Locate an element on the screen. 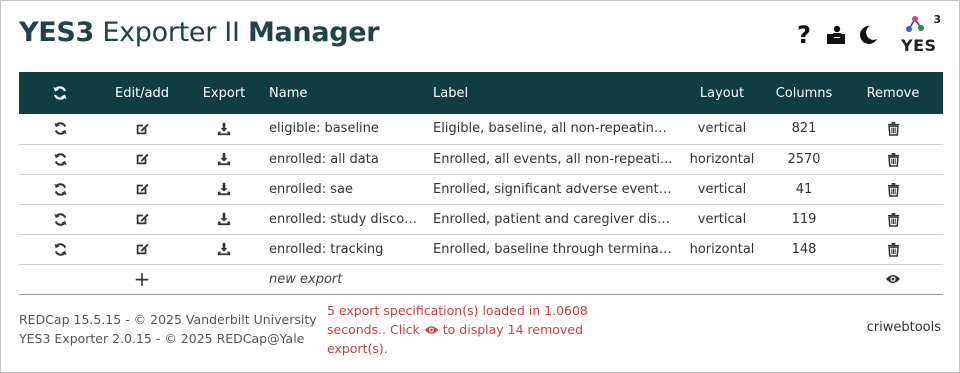 Image resolution: width=960 pixels, height=373 pixels. export-columns: 821 is located at coordinates (804, 129).